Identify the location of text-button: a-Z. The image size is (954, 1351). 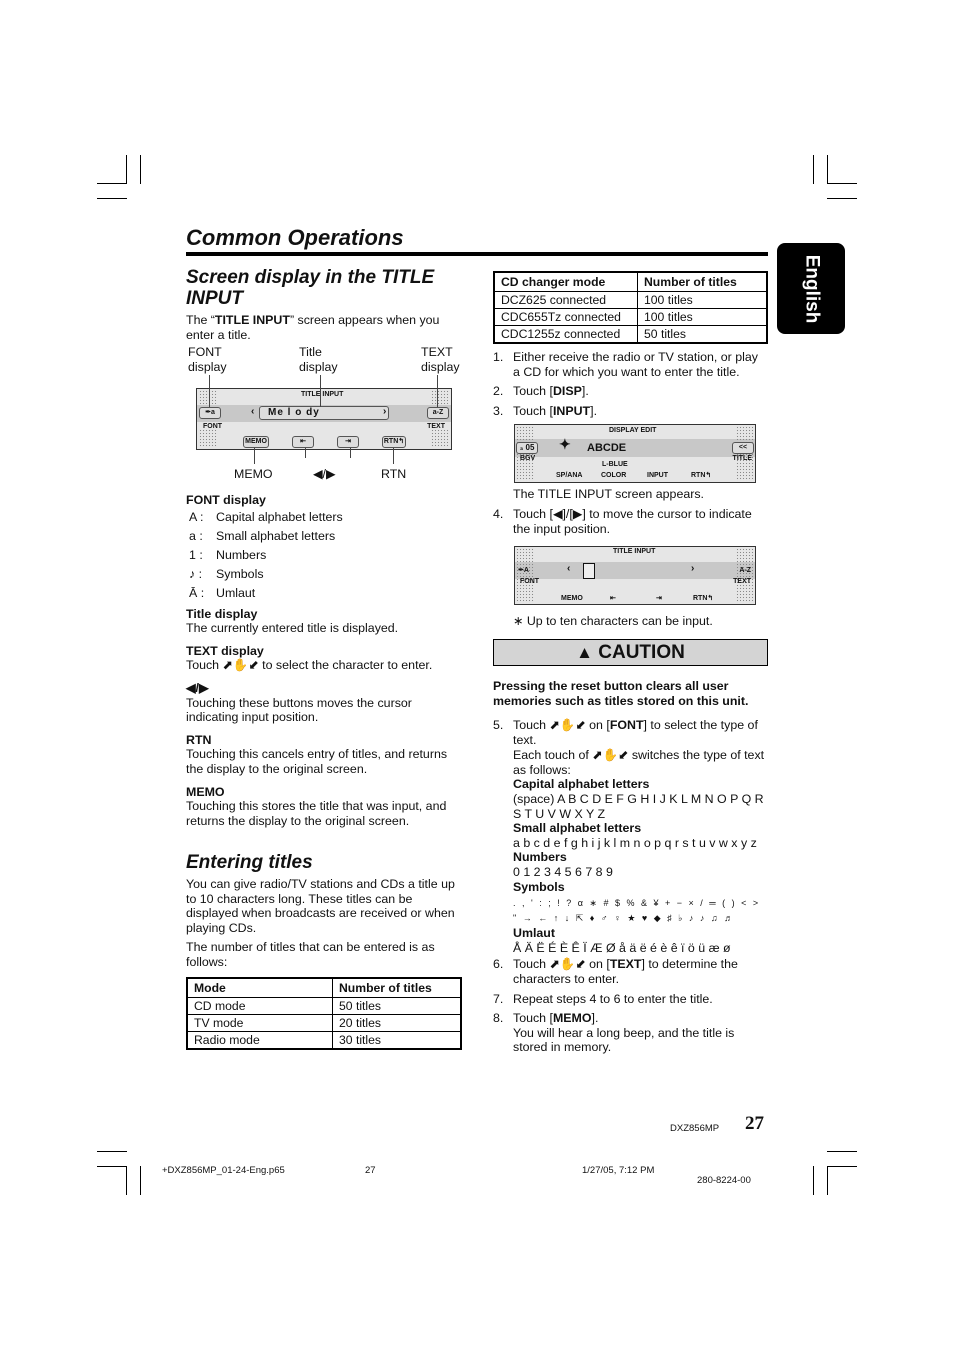
(438, 413).